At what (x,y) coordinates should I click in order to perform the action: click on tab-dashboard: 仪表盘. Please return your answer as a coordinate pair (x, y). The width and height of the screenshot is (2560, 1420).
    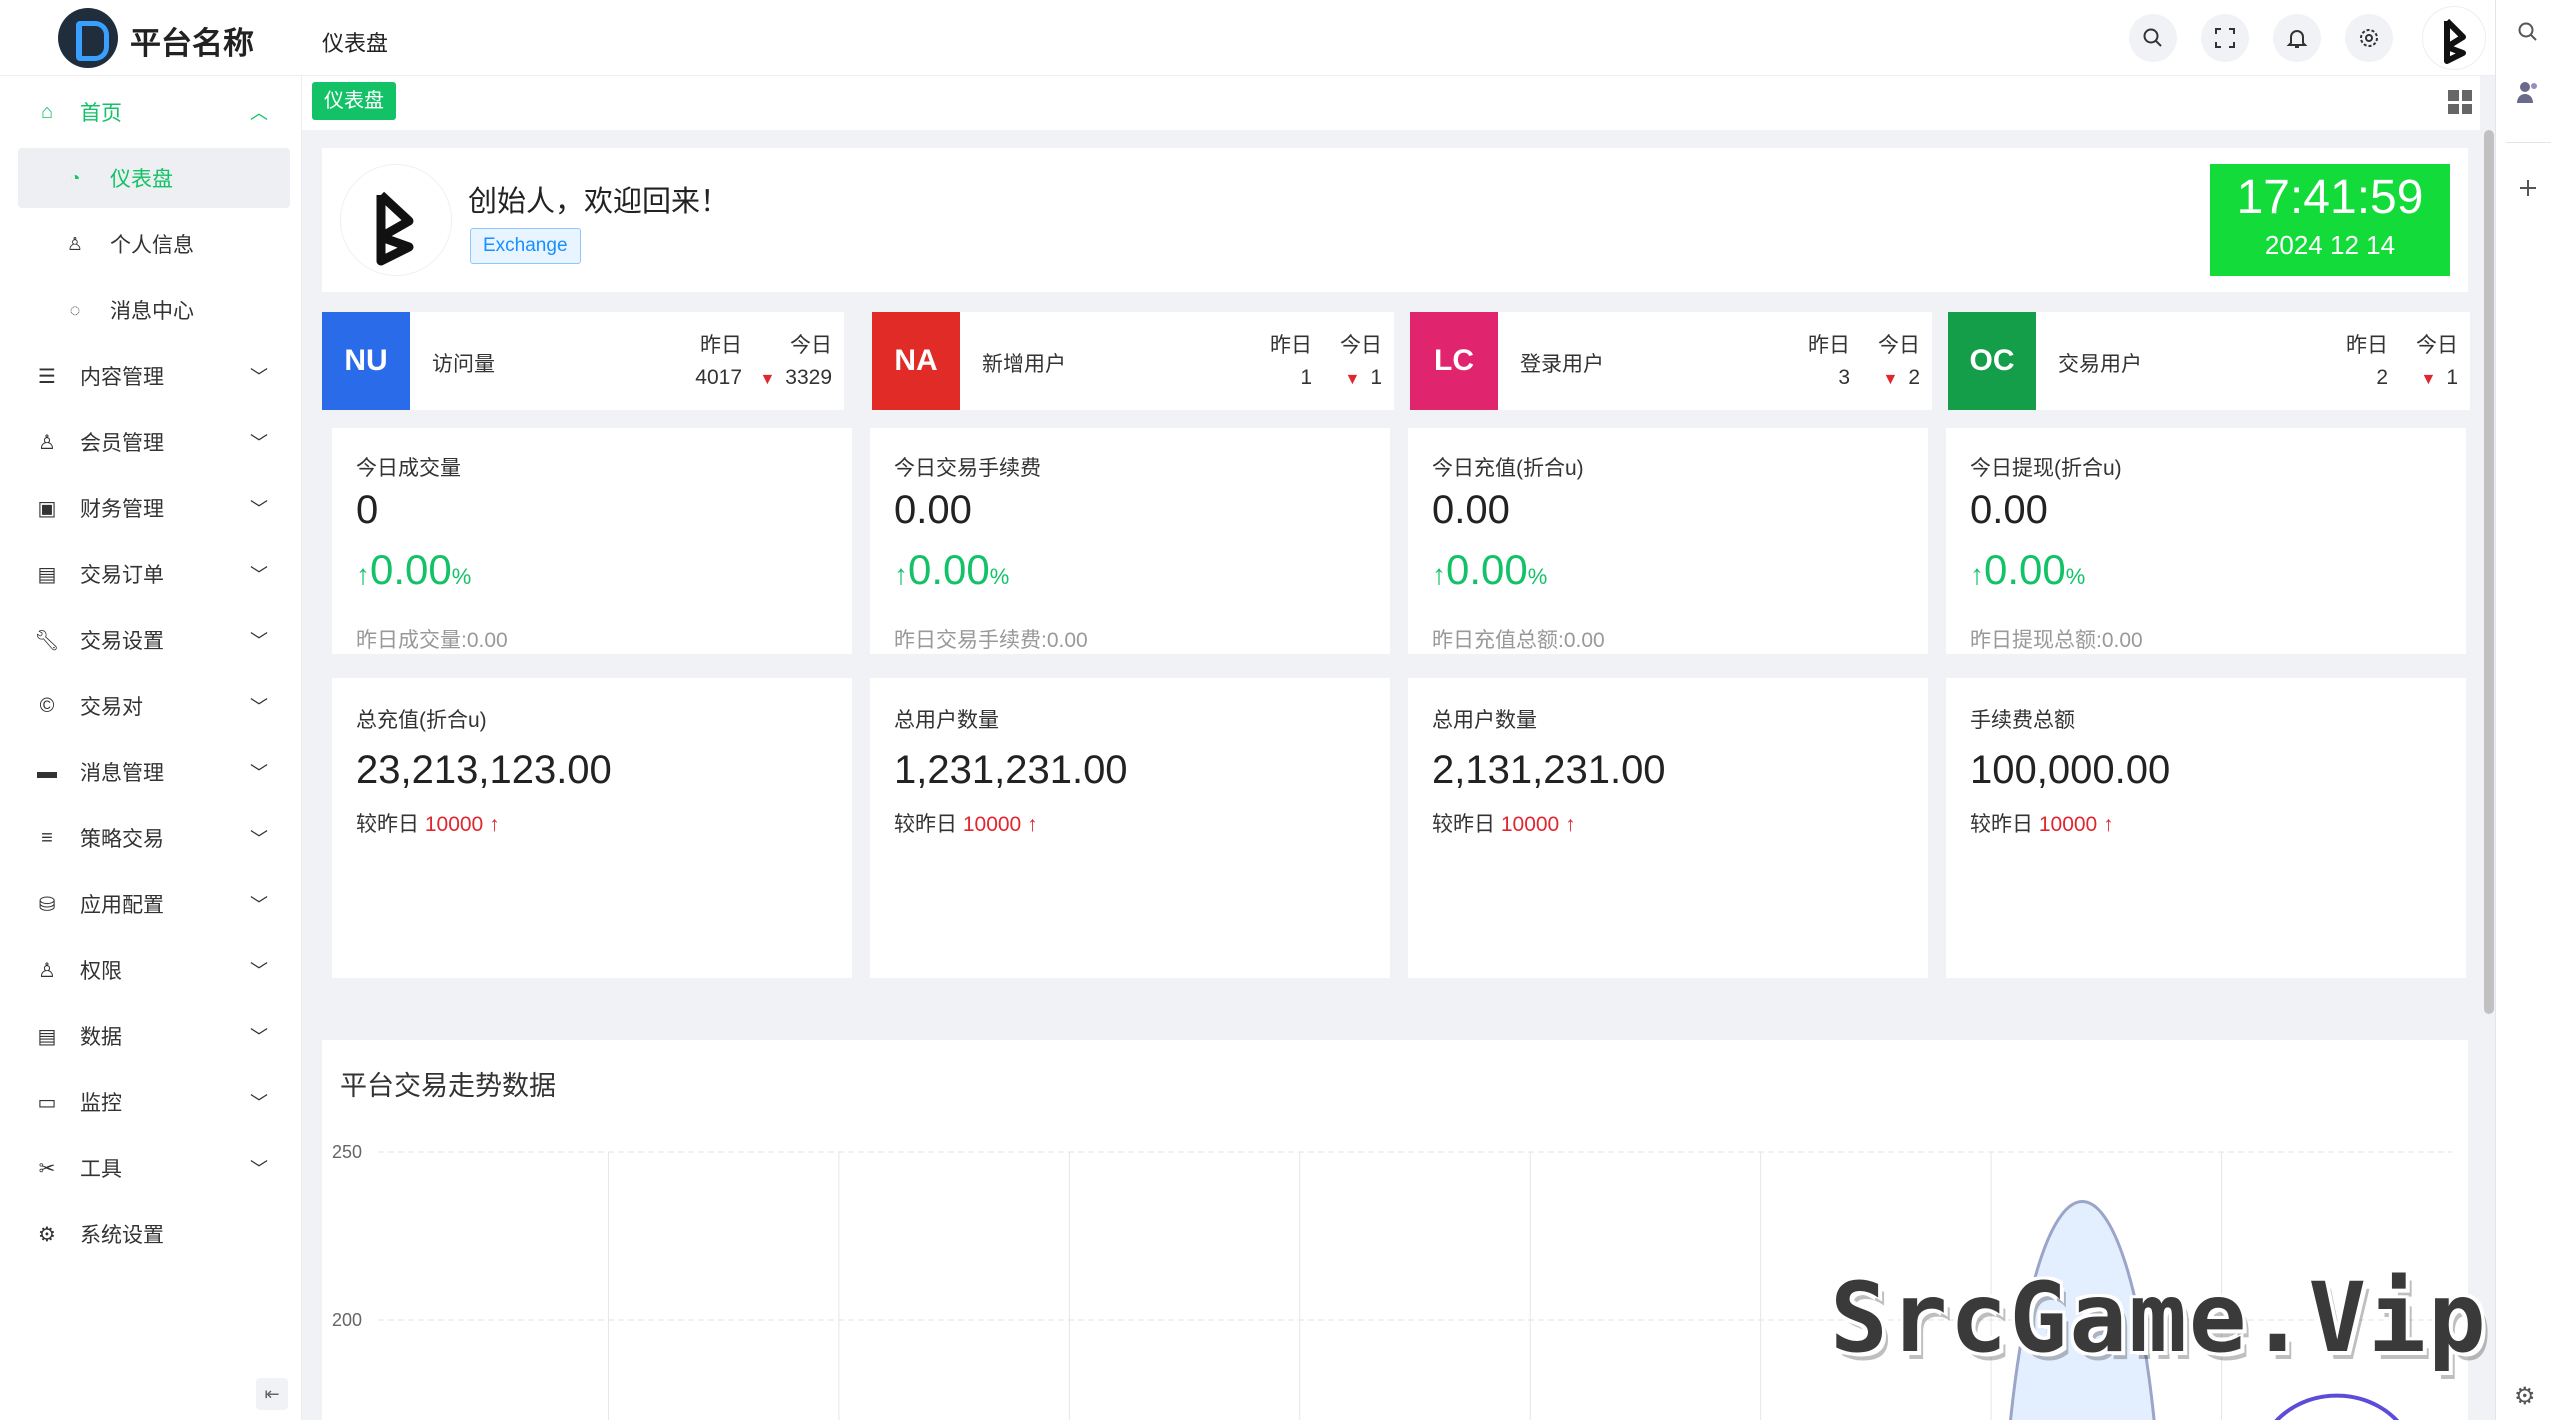
    Looking at the image, I should click on (354, 101).